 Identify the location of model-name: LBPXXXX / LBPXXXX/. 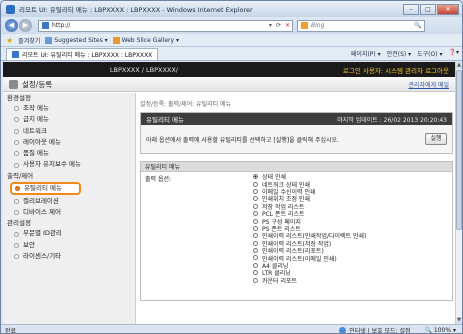
(143, 69).